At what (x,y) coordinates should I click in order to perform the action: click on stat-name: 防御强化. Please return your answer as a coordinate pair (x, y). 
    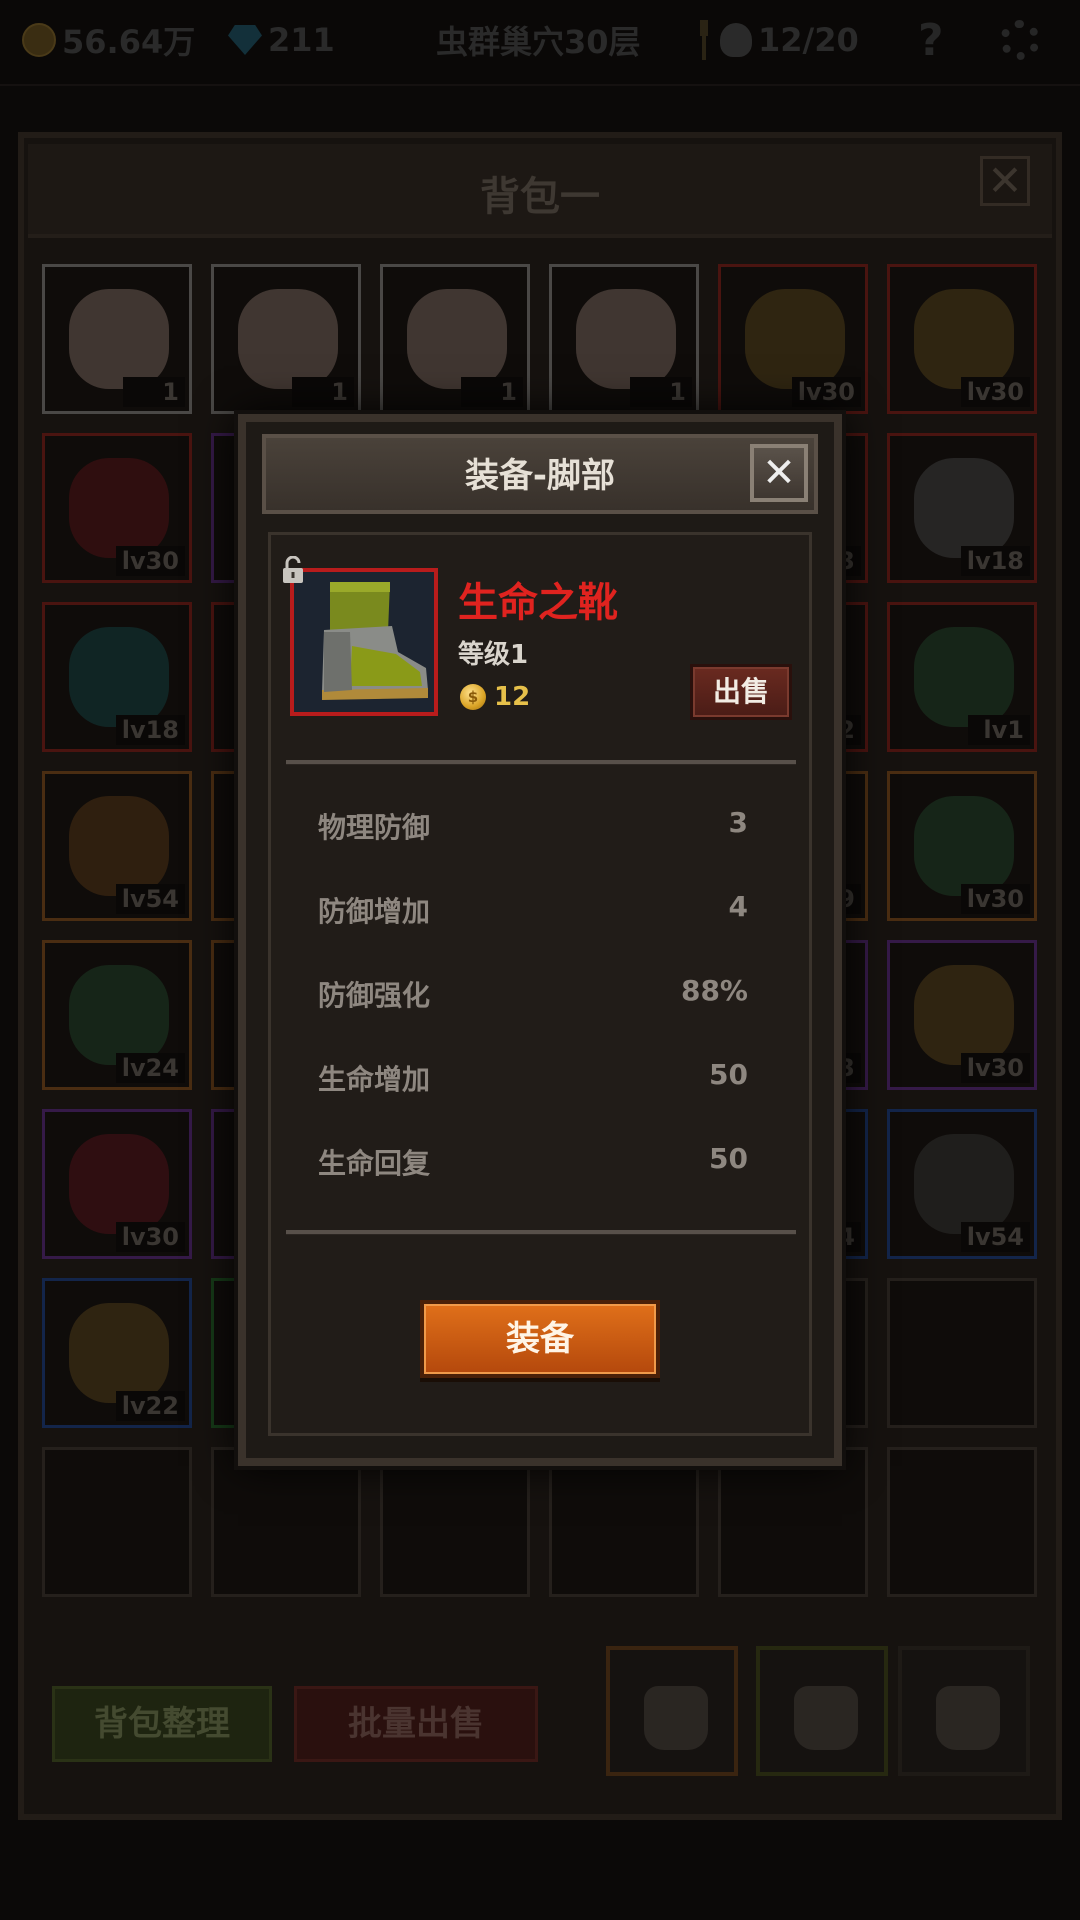
    Looking at the image, I should click on (374, 995).